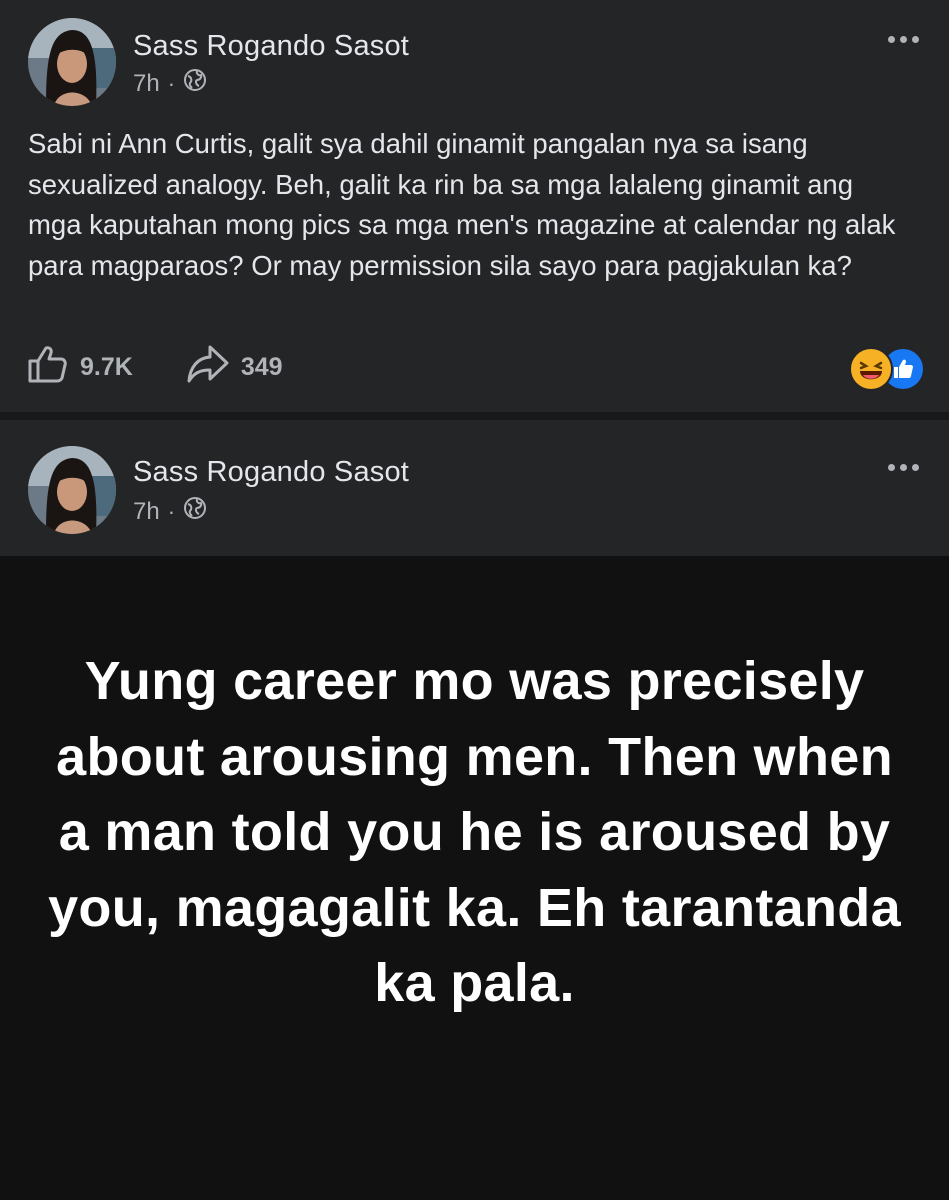 Image resolution: width=949 pixels, height=1200 pixels. I want to click on haha-reaction-icon, so click(871, 369).